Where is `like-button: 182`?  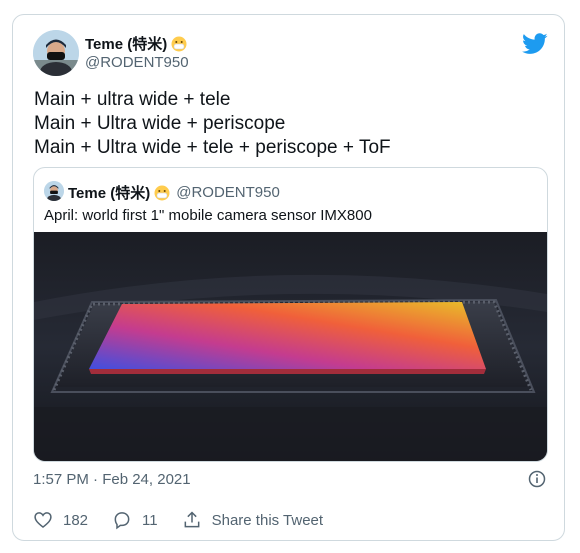
like-button: 182 is located at coordinates (60, 520).